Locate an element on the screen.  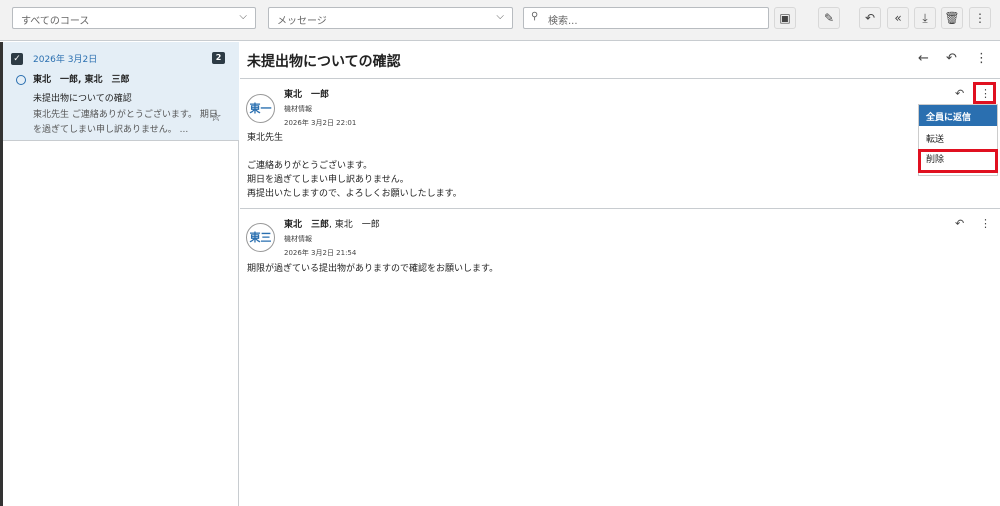
reply-button: ↶ is located at coordinates (870, 18).